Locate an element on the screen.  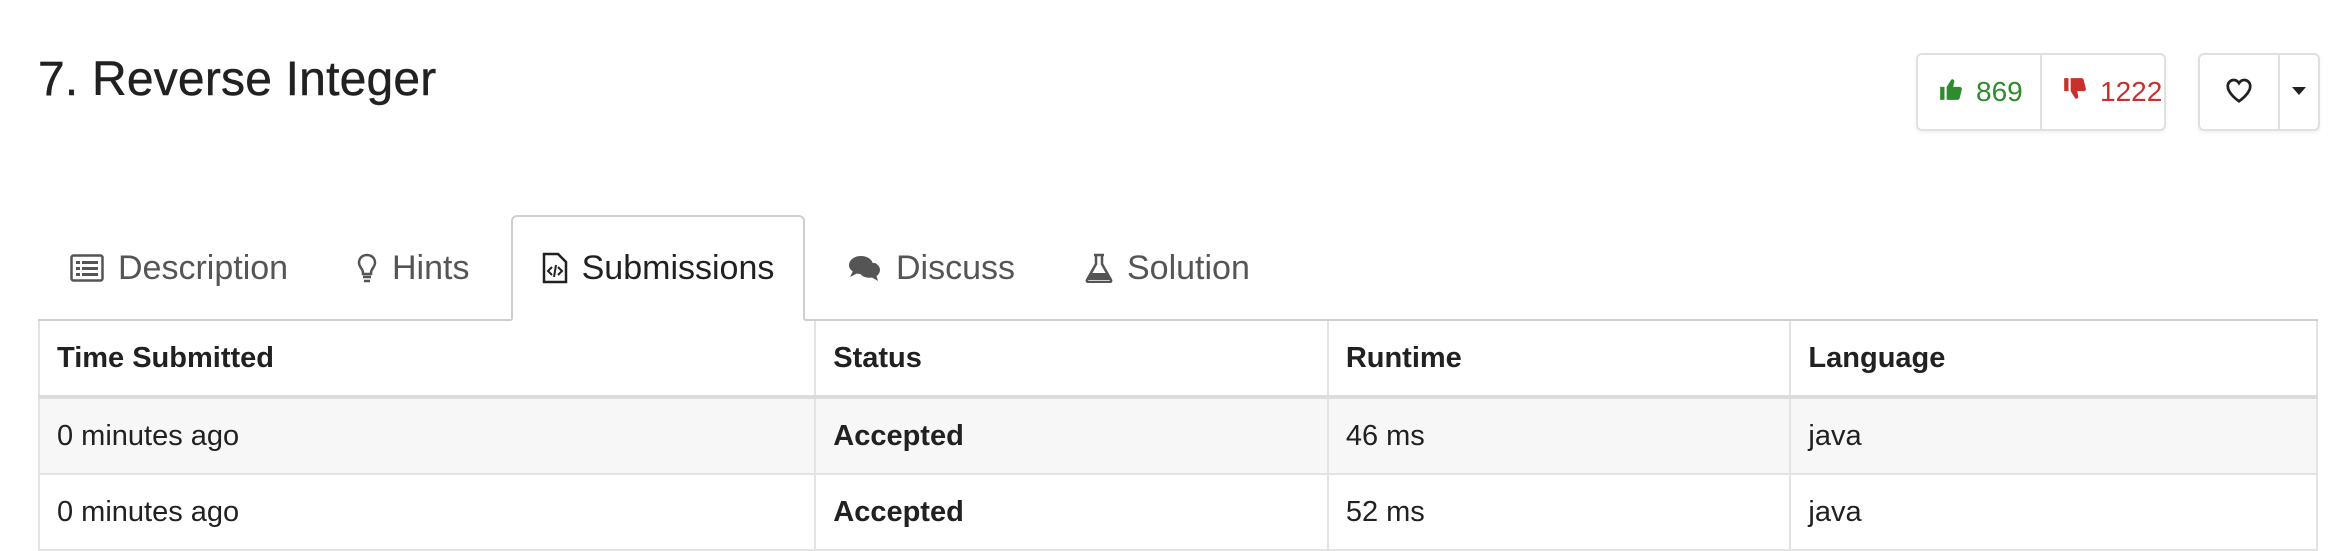
thumbs-down-icon is located at coordinates (2075, 92).